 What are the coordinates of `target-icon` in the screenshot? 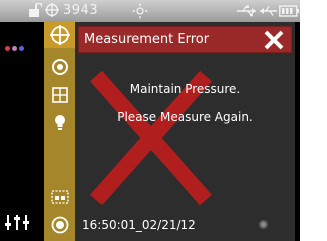 It's located at (52, 10).